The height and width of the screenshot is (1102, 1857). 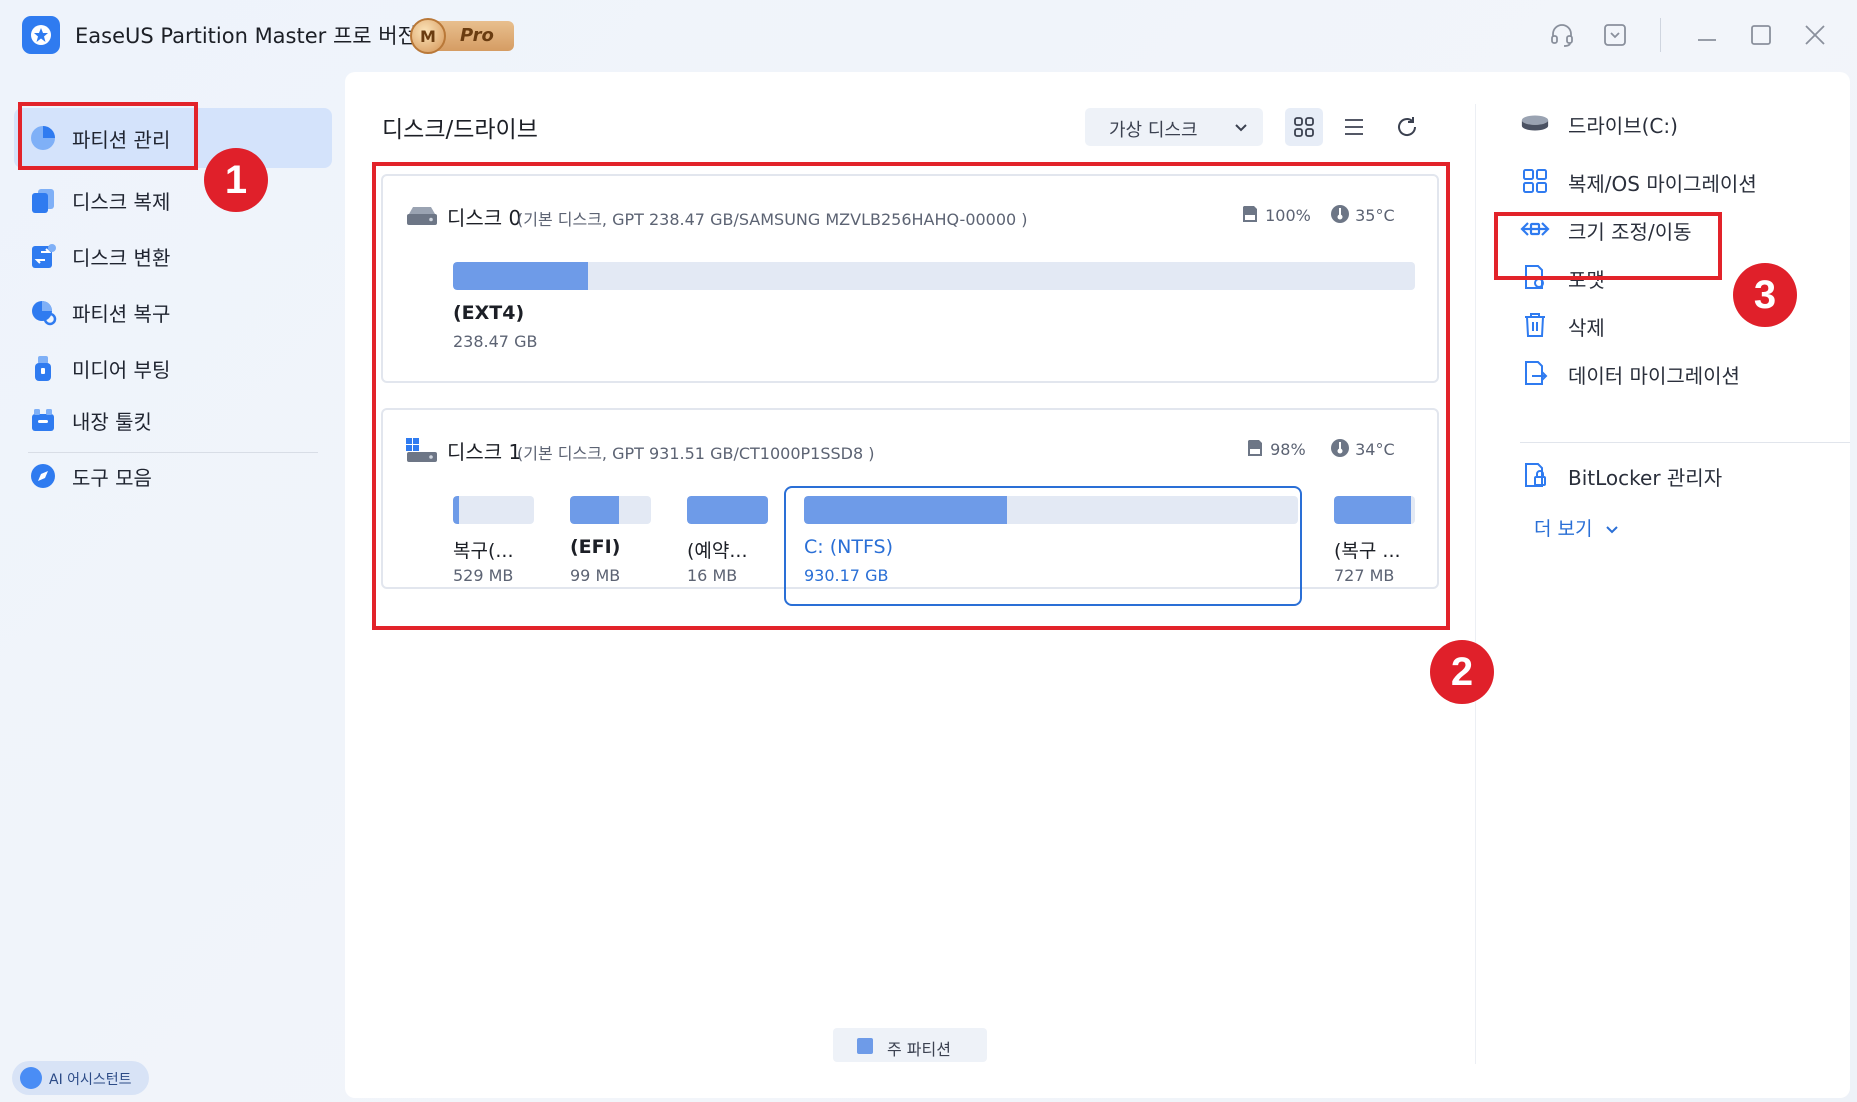 I want to click on headset-support-icon, so click(x=1562, y=35).